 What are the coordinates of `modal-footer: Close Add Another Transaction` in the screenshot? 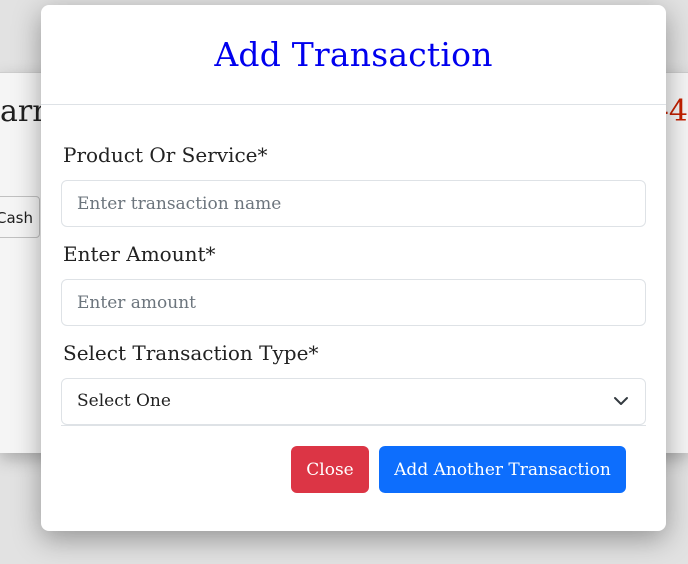 It's located at (353, 469).